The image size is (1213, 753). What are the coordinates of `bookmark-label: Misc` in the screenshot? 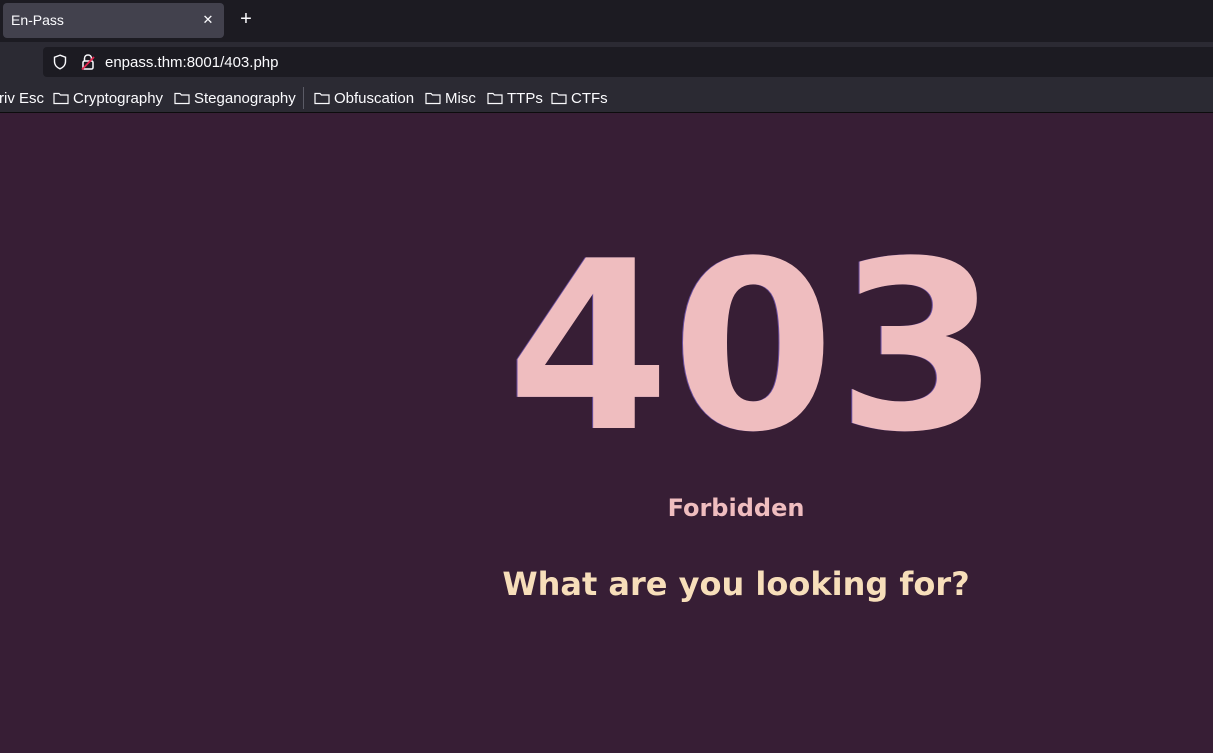 It's located at (460, 98).